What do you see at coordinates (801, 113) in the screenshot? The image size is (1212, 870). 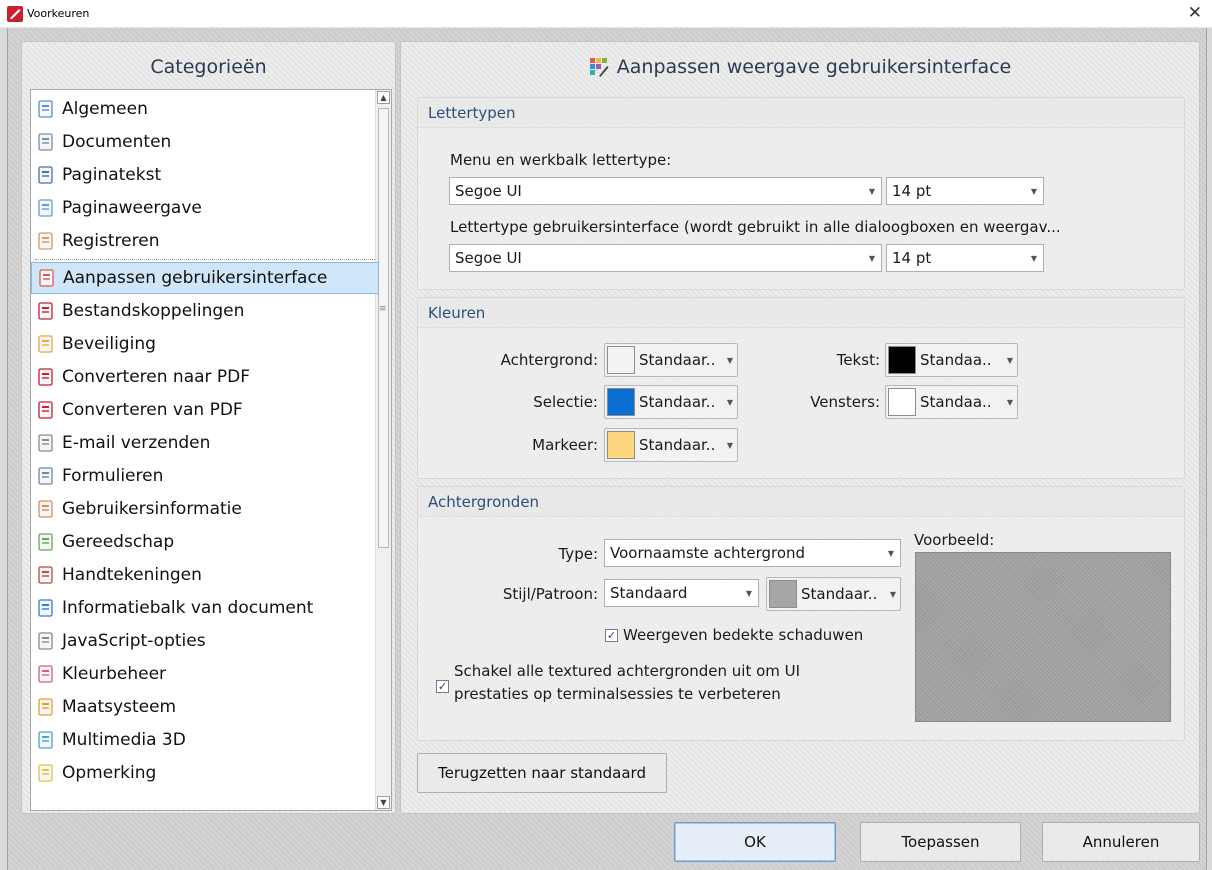 I see `fonts-group-title: Lettertypen` at bounding box center [801, 113].